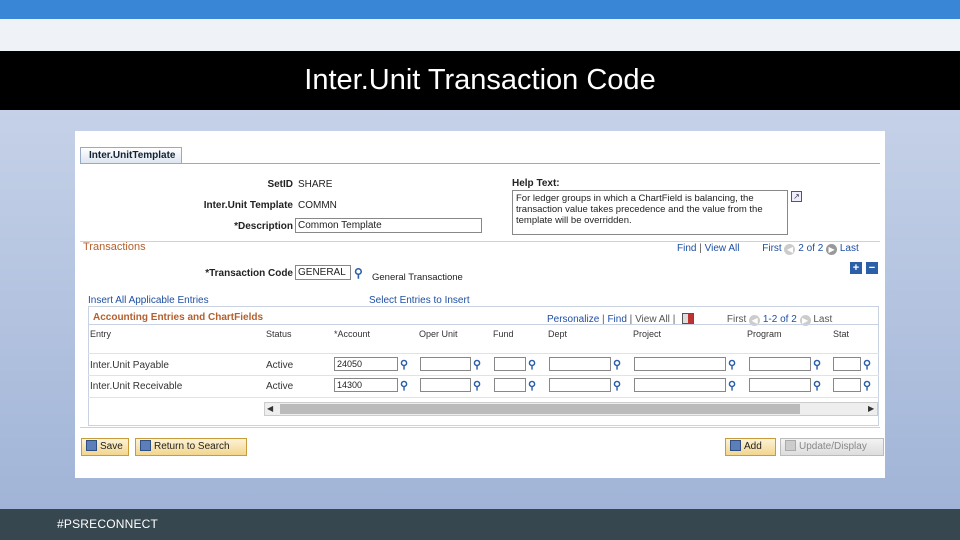 This screenshot has width=960, height=540. Describe the element at coordinates (352, 334) in the screenshot. I see `column-account: *Account` at that location.